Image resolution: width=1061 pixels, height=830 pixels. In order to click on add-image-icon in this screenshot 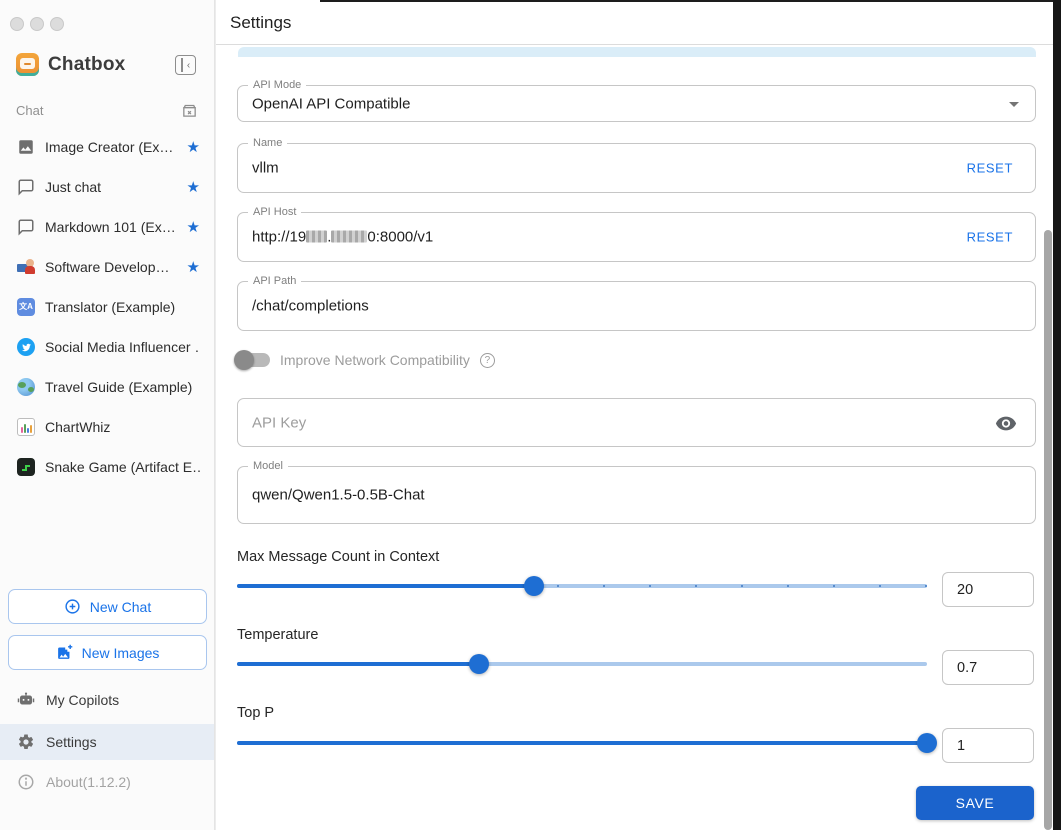, I will do `click(64, 651)`.